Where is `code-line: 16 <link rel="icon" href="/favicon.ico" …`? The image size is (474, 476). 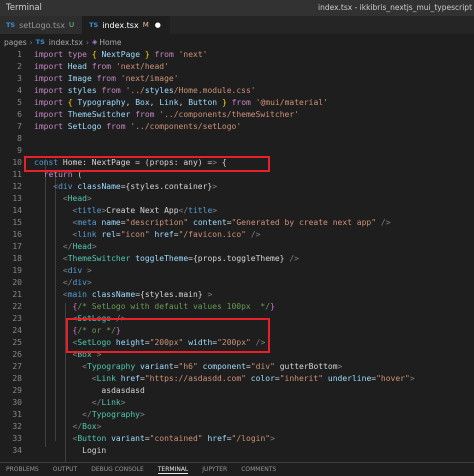 code-line: 16 <link rel="icon" href="/favicon.ico" … is located at coordinates (237, 235).